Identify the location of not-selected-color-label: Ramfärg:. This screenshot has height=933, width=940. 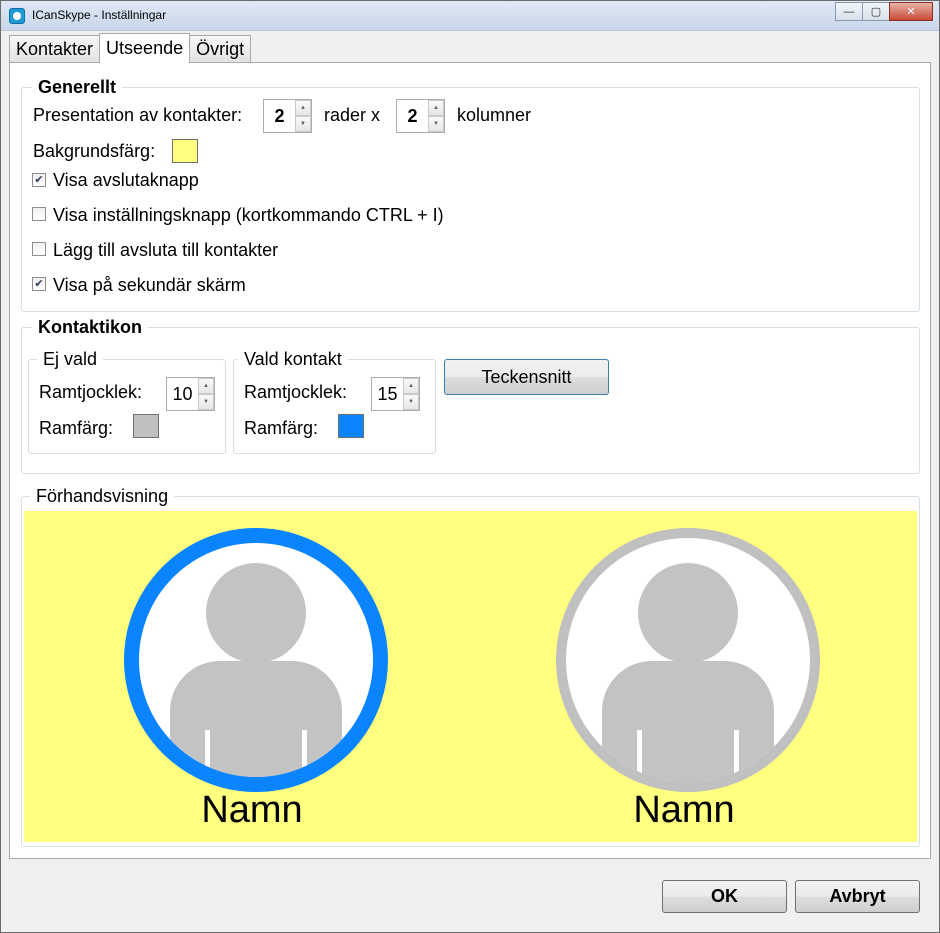
(76, 428).